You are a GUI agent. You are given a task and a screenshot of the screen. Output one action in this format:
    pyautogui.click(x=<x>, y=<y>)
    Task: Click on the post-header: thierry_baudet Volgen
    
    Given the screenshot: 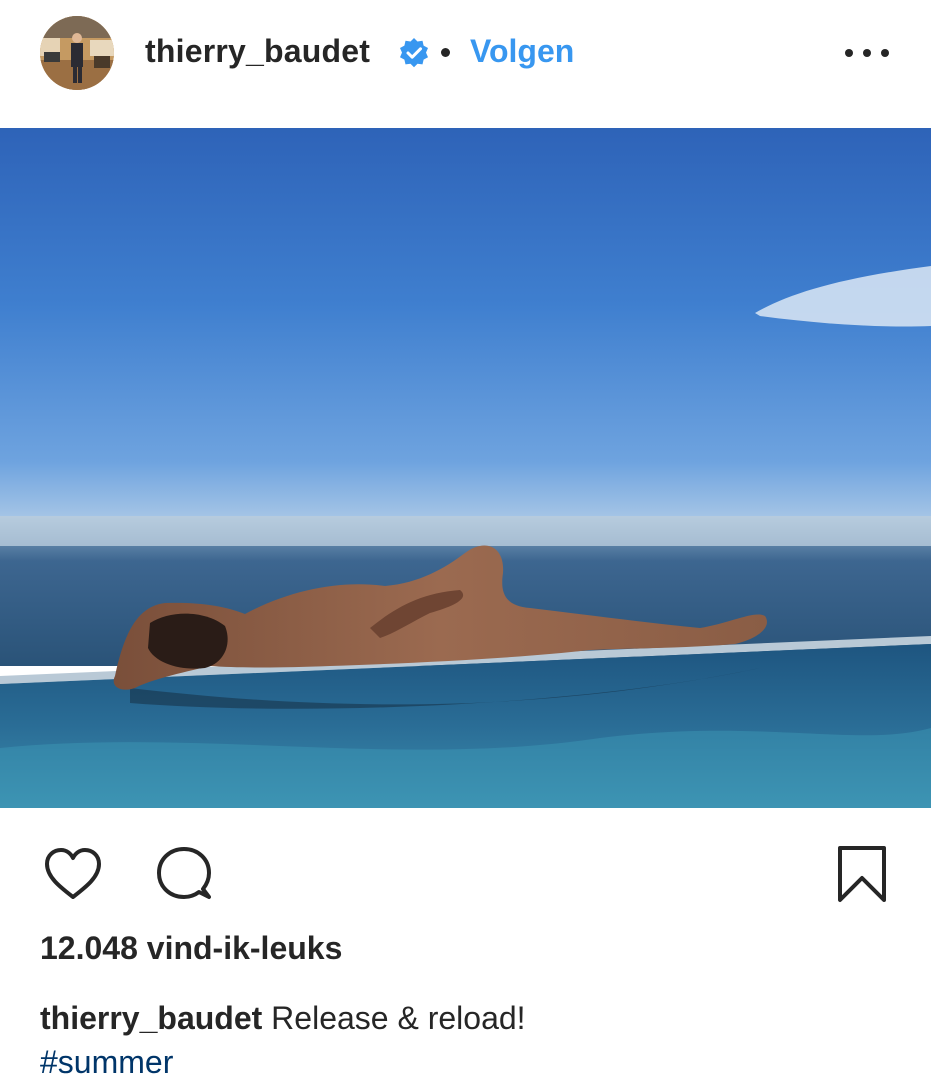 What is the action you would take?
    pyautogui.click(x=465, y=55)
    